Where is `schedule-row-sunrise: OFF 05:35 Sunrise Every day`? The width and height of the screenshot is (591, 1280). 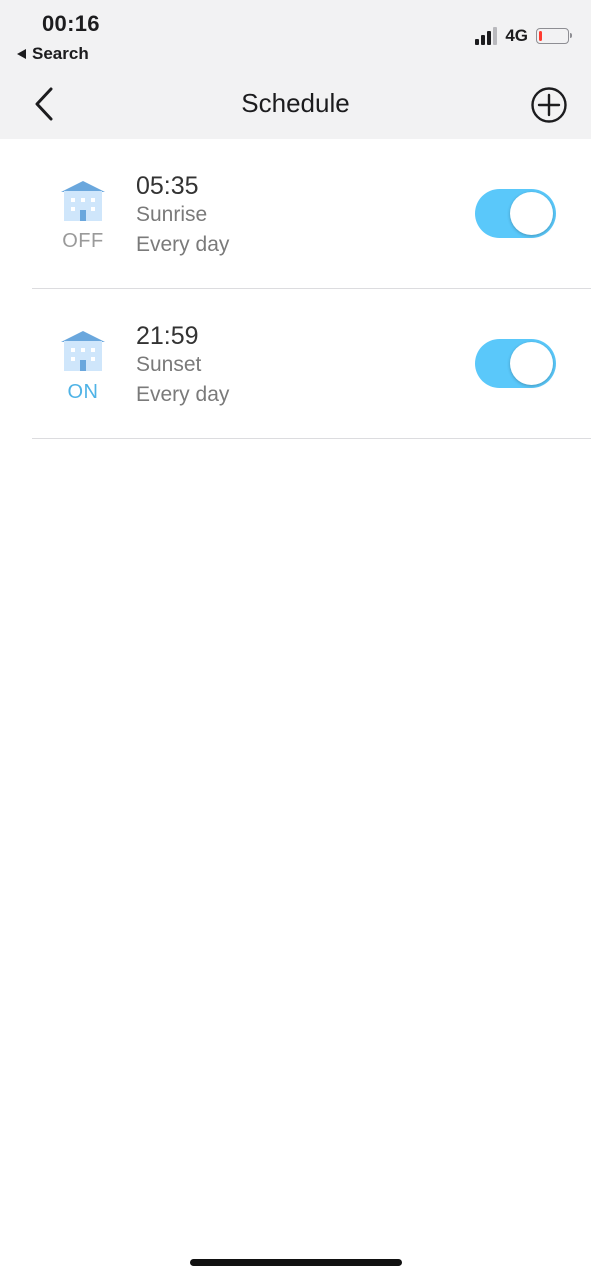 schedule-row-sunrise: OFF 05:35 Sunrise Every day is located at coordinates (295, 214).